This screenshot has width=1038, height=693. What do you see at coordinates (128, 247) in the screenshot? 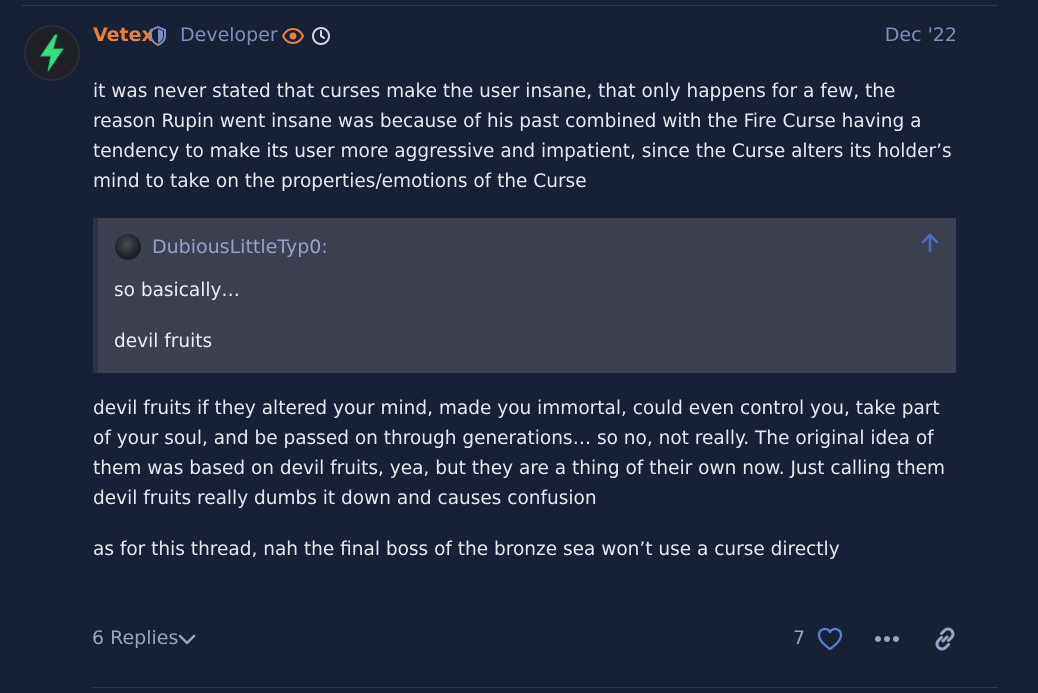
I see `quote-avatar` at bounding box center [128, 247].